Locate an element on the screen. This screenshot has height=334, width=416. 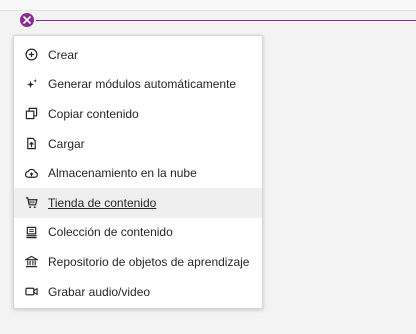
copy-icon is located at coordinates (31, 114).